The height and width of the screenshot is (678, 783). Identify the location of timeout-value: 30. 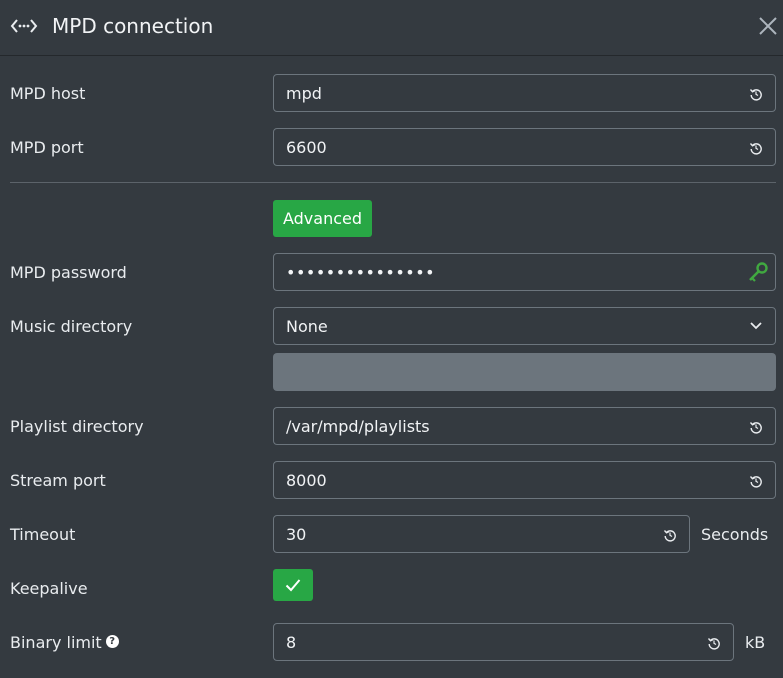
(296, 534).